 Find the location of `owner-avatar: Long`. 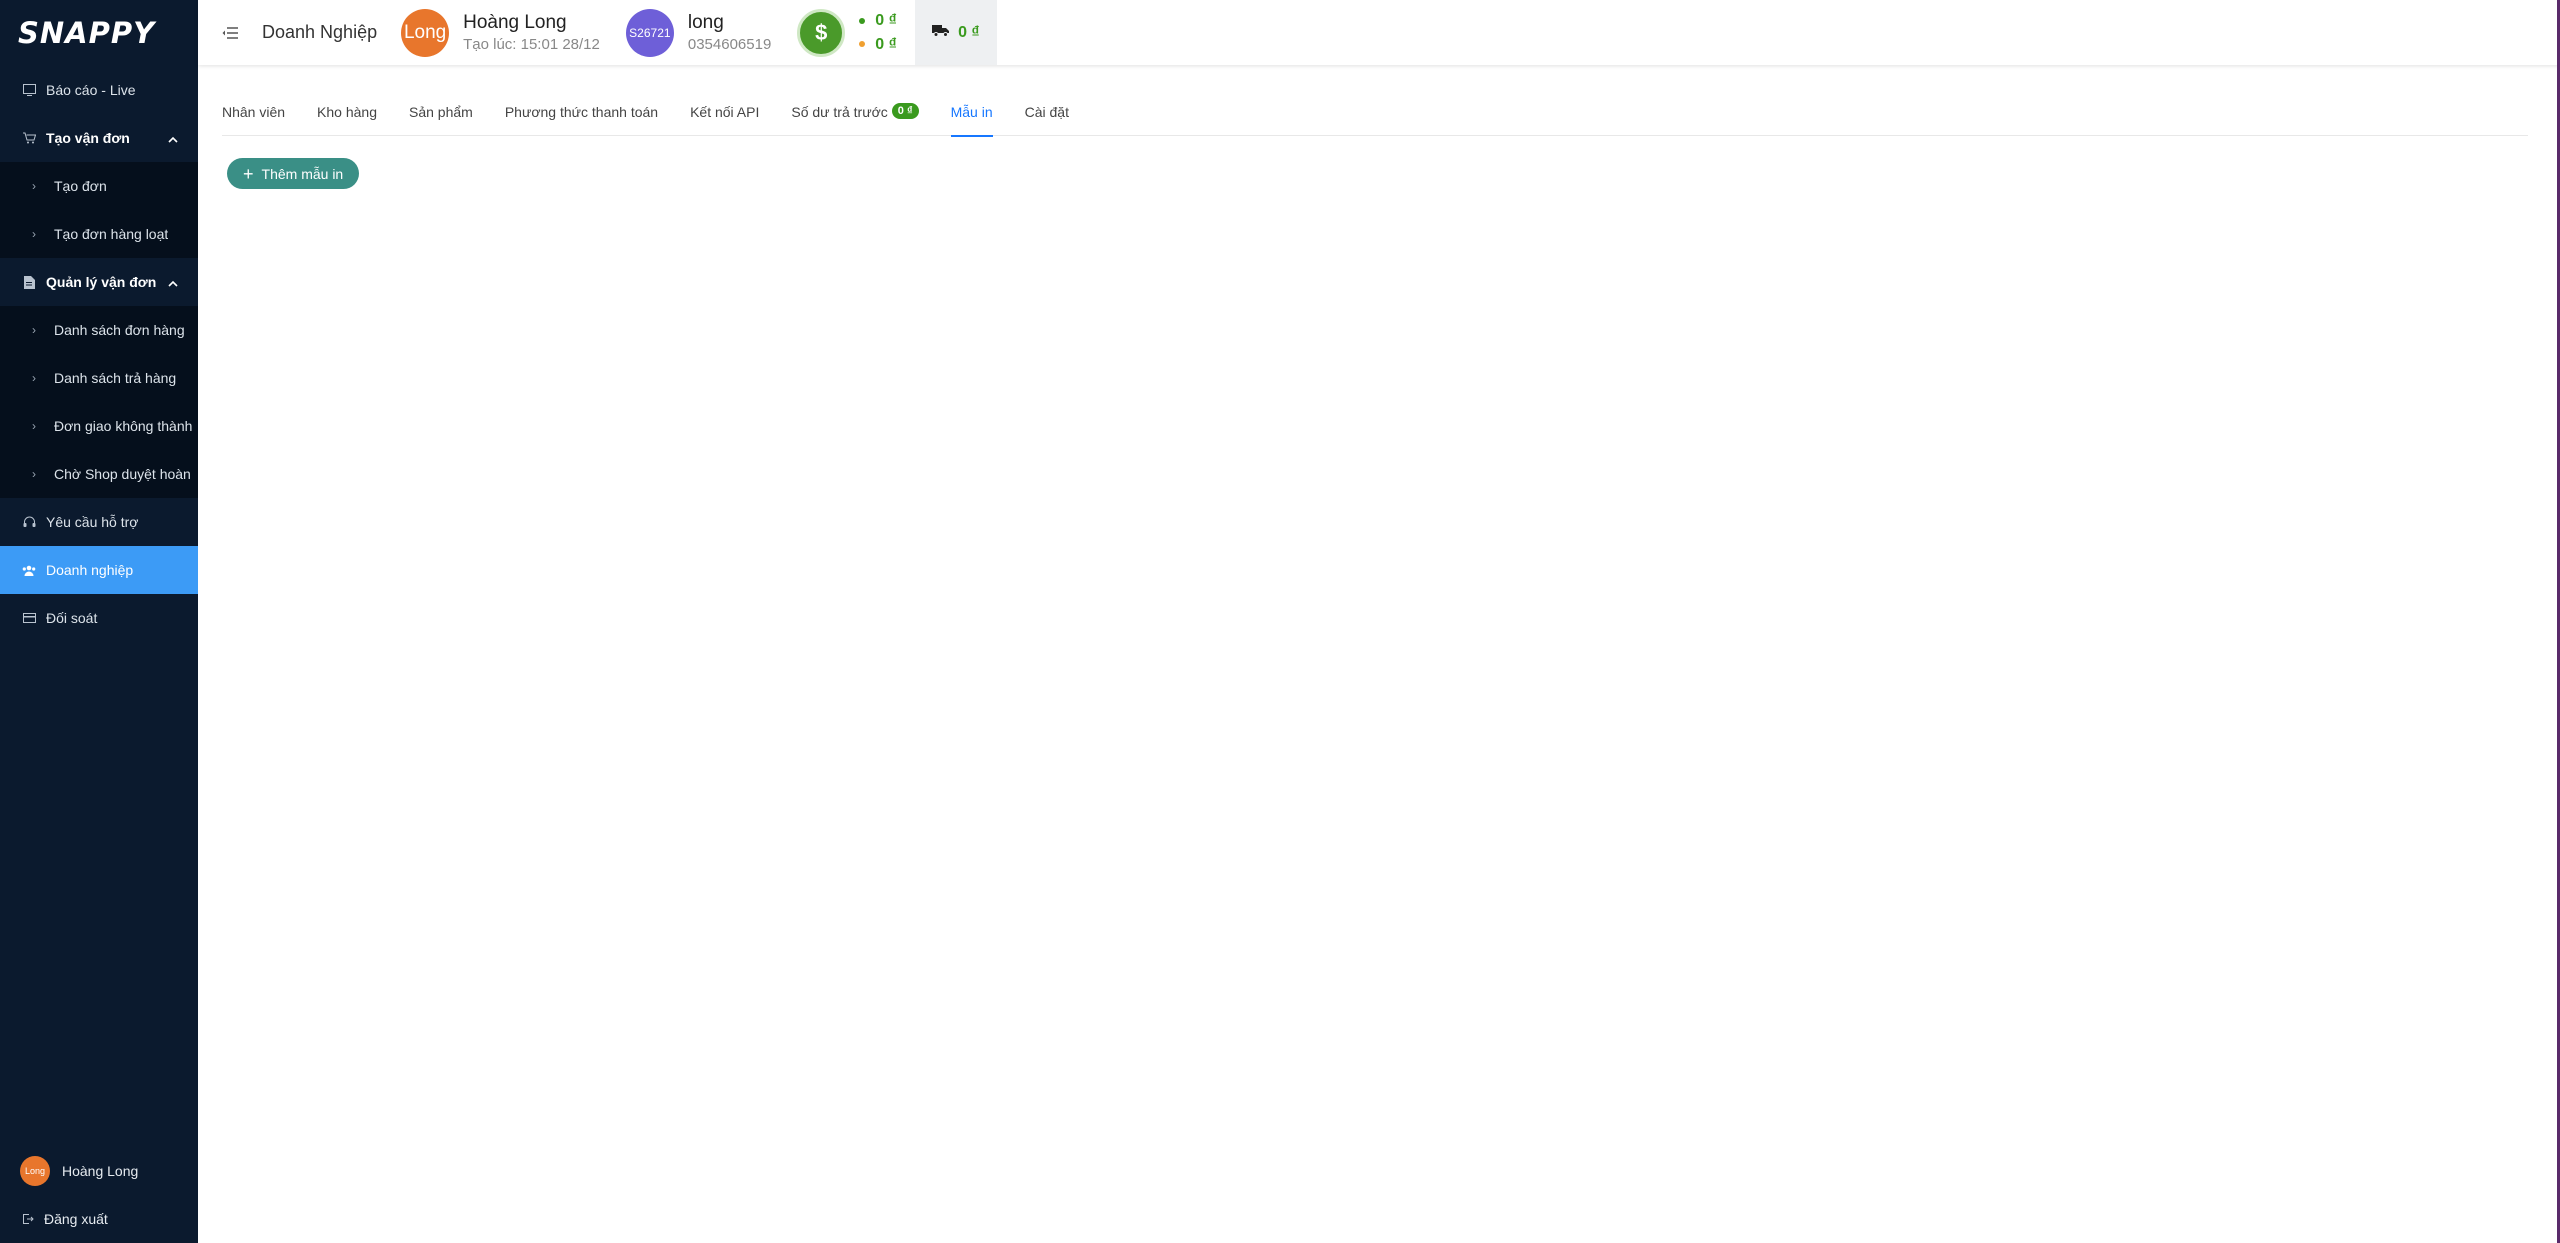

owner-avatar: Long is located at coordinates (425, 32).